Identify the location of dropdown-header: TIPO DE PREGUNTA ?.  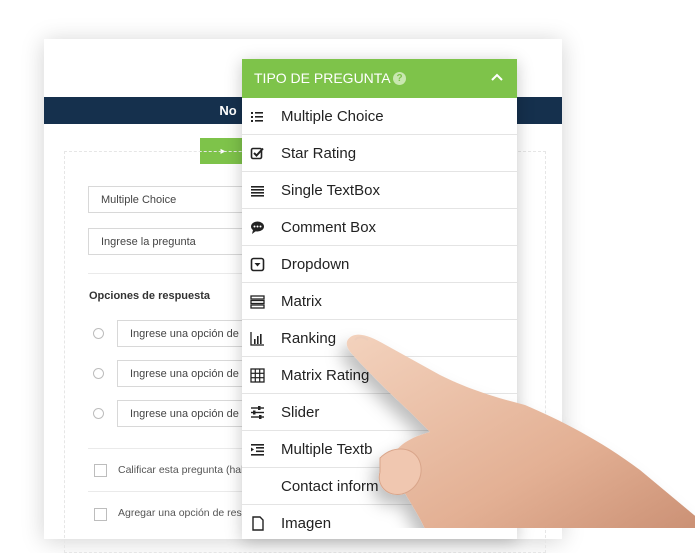
(379, 78).